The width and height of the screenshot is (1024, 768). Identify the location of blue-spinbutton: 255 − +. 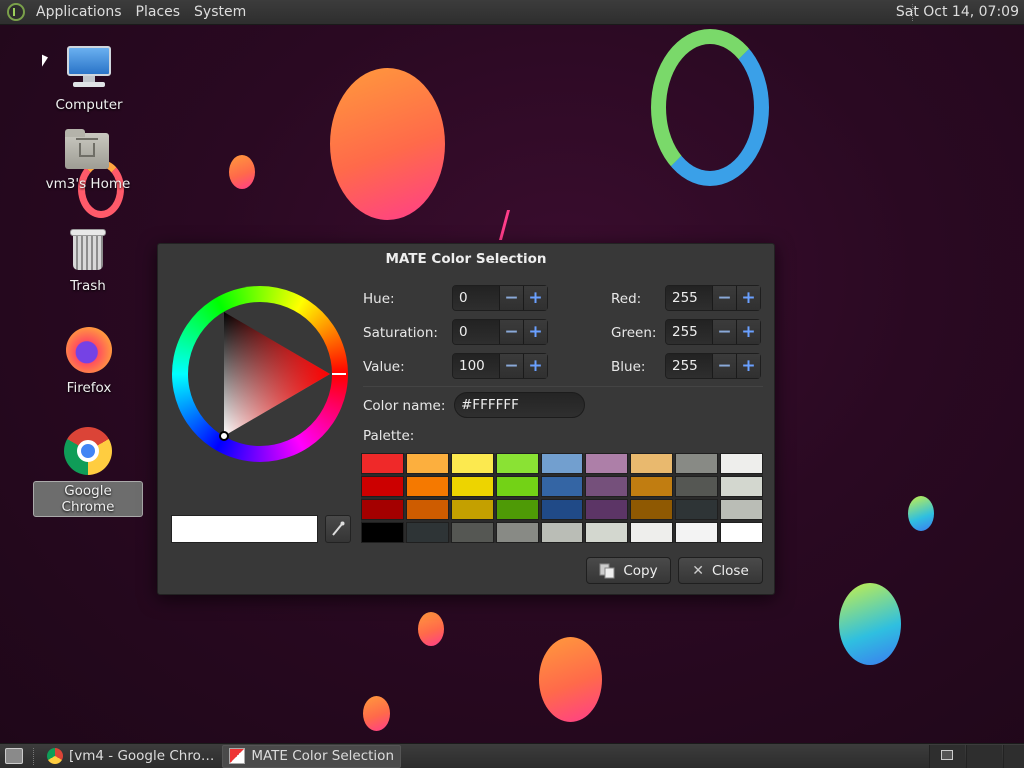
(713, 366).